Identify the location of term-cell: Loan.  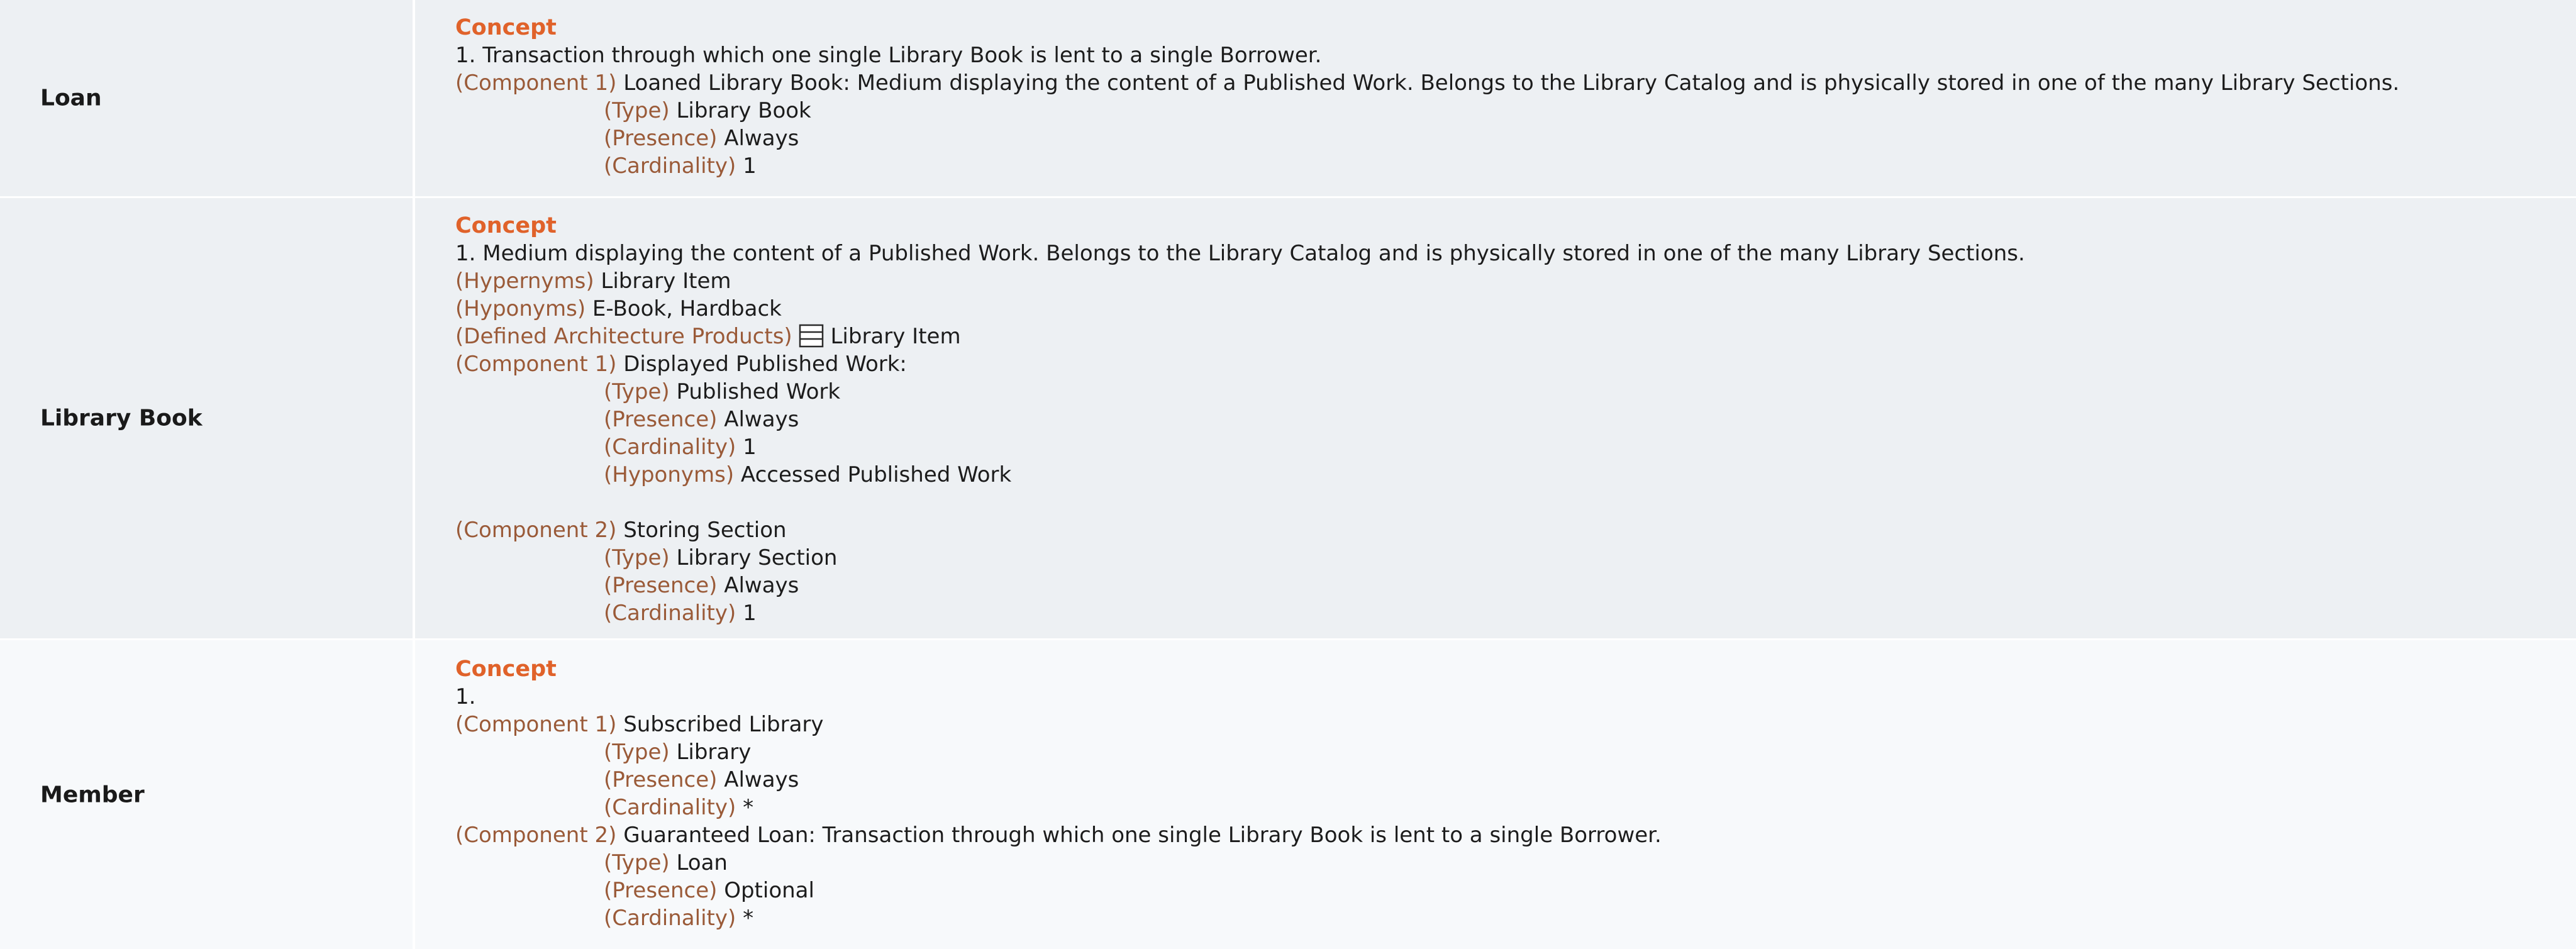
(207, 98).